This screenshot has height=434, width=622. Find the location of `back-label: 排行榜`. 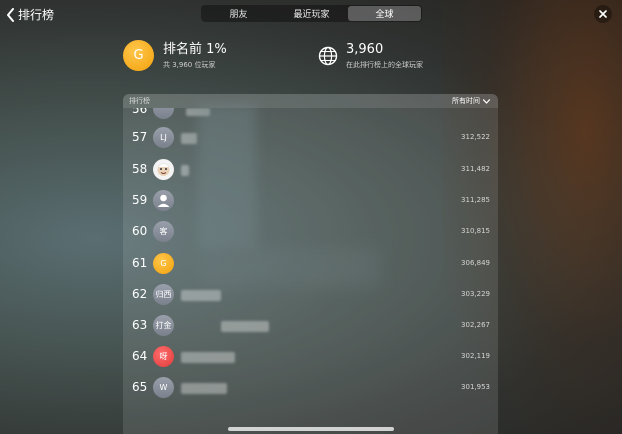

back-label: 排行榜 is located at coordinates (36, 15).